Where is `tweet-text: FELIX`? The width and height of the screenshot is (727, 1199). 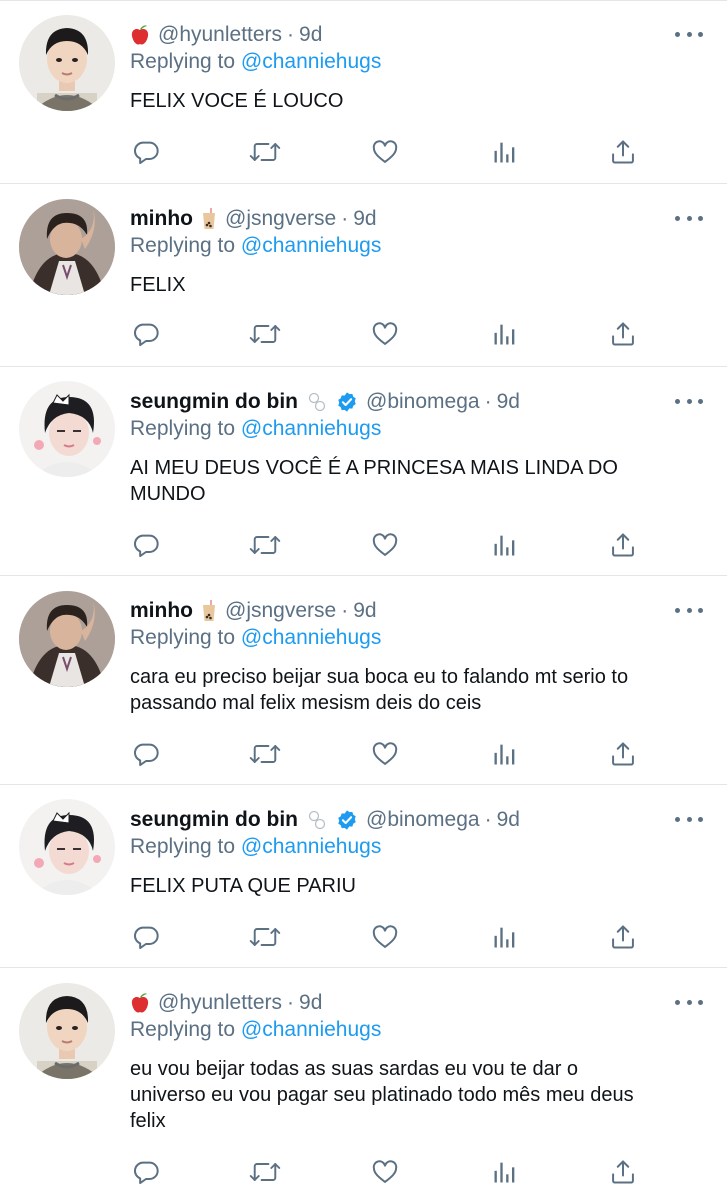 tweet-text: FELIX is located at coordinates (420, 285).